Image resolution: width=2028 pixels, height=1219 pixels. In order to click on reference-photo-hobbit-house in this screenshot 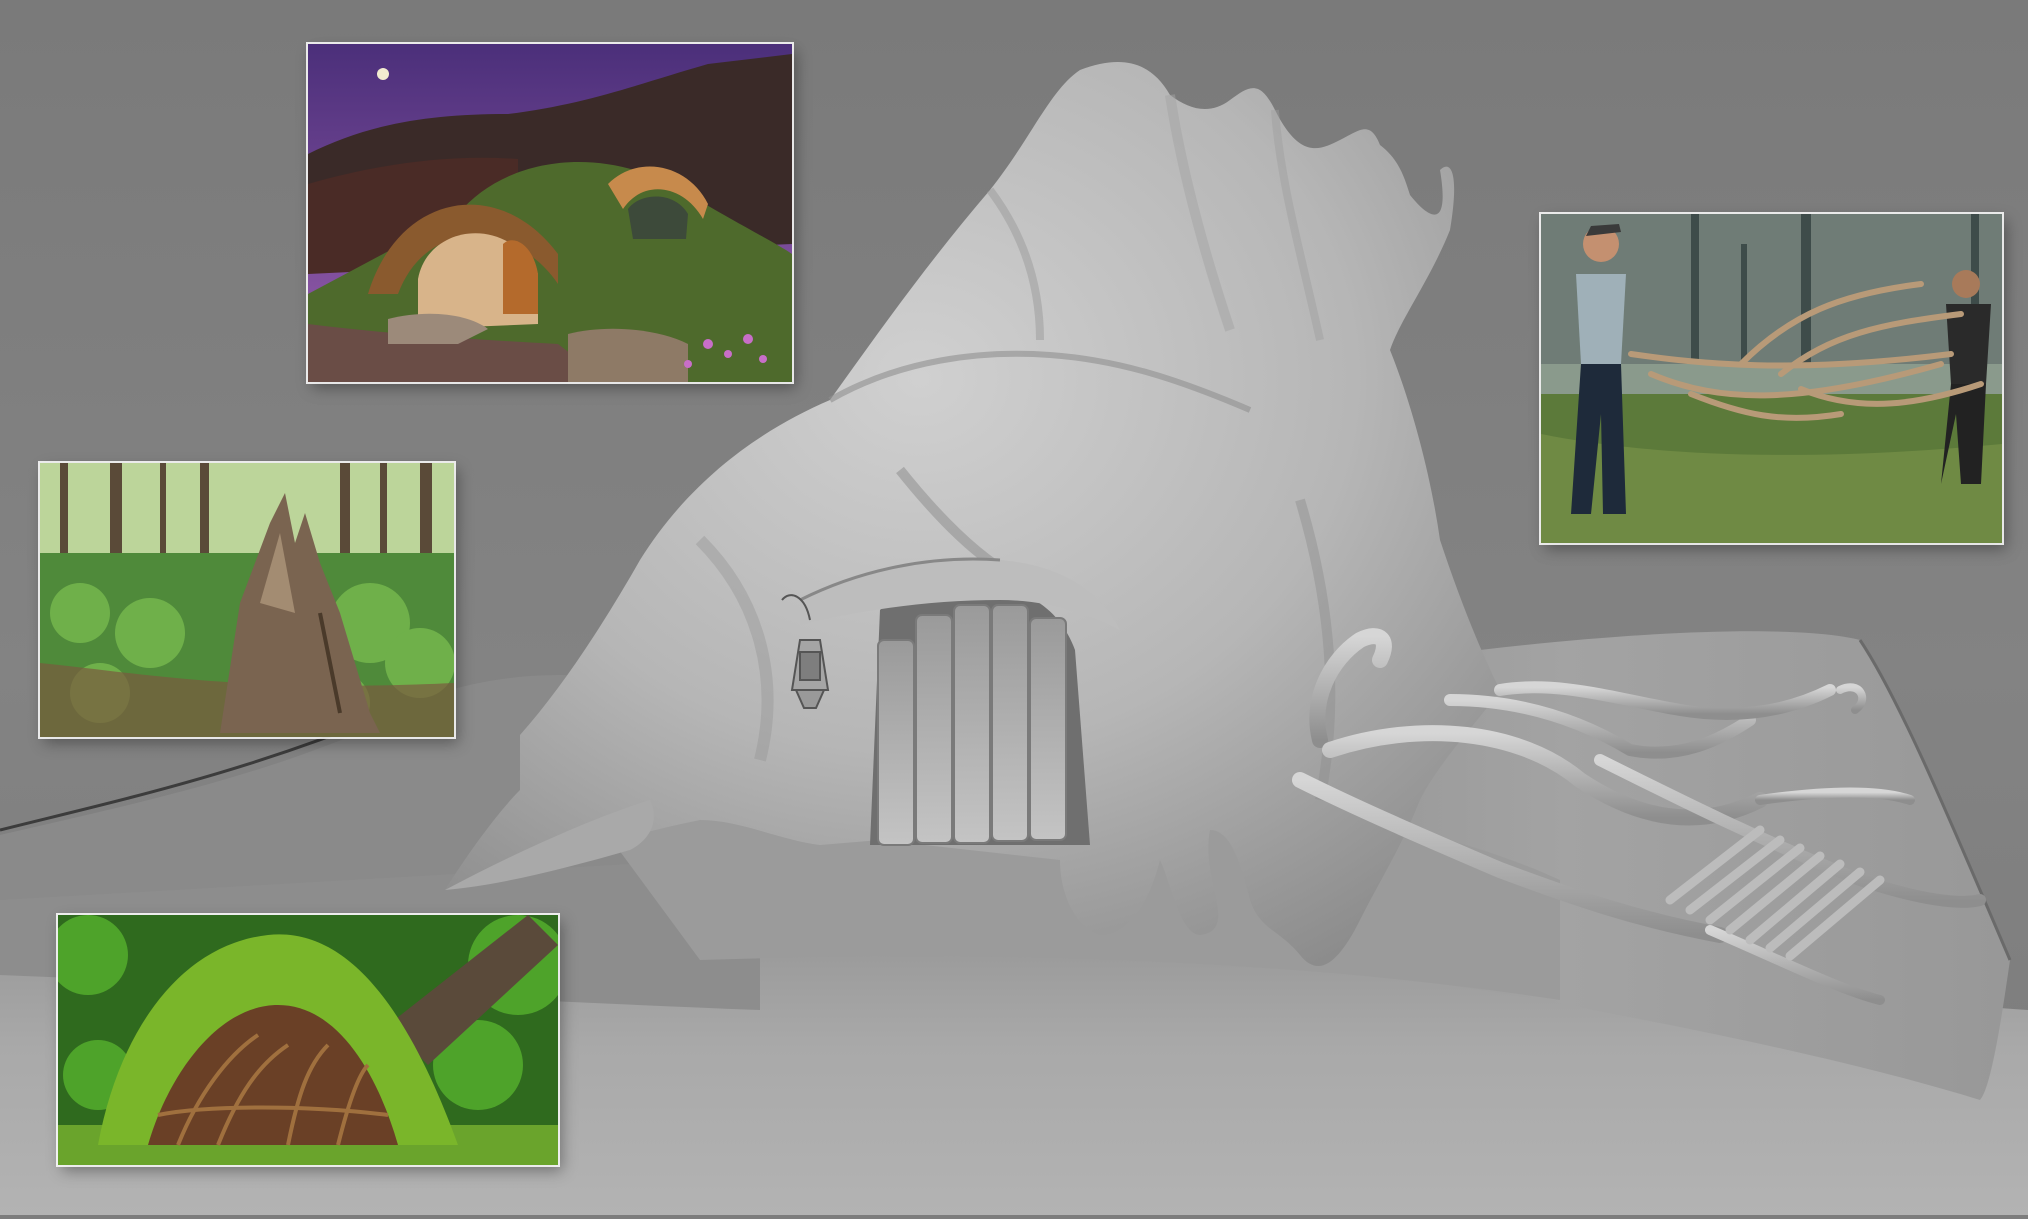, I will do `click(550, 213)`.